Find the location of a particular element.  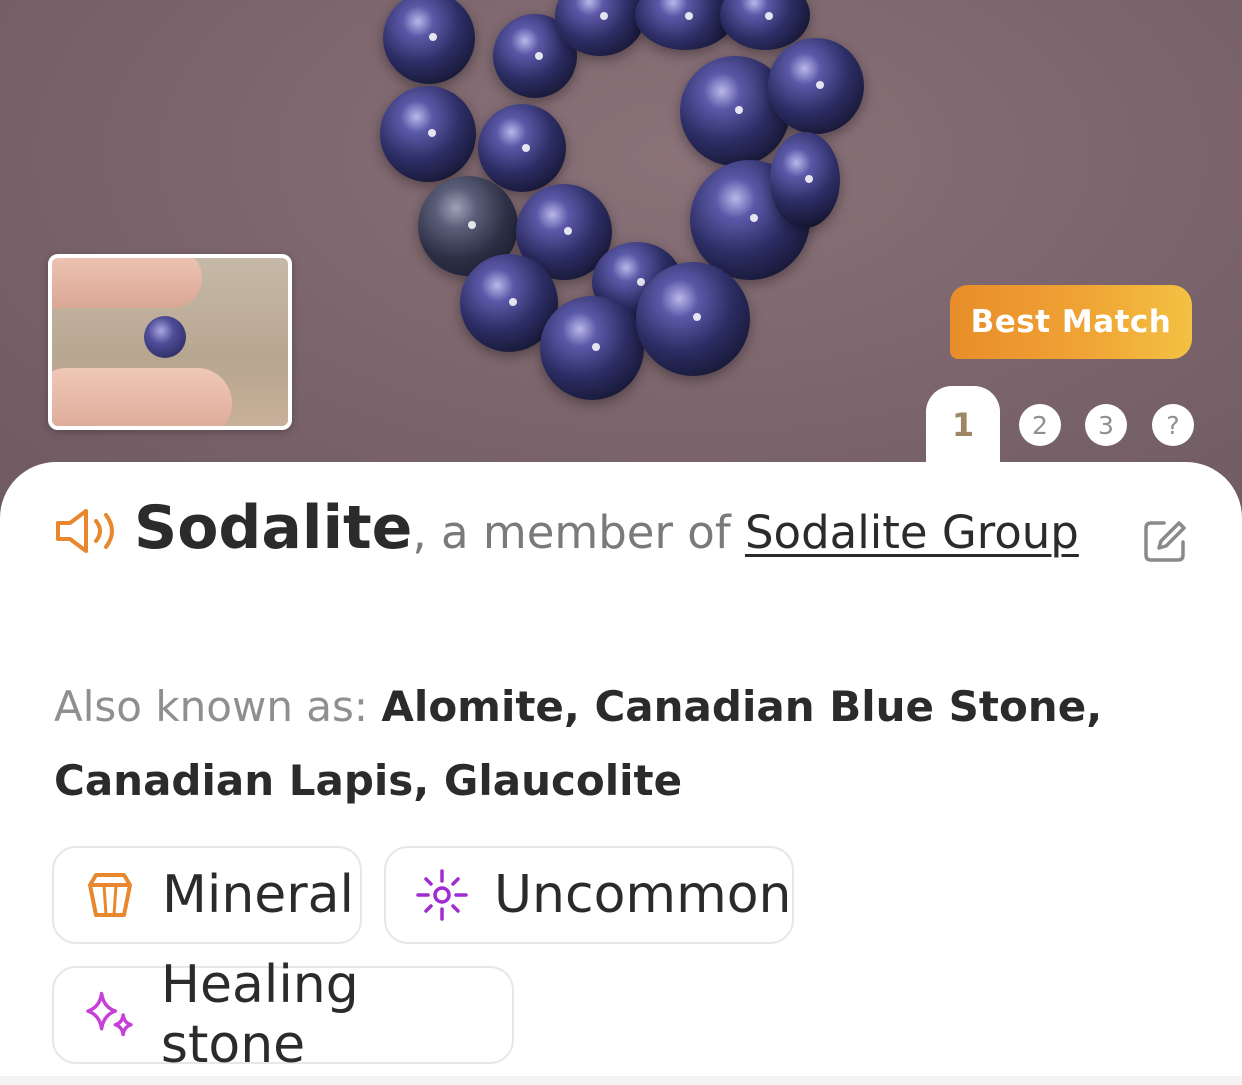

chip-uncommon: Uncommon is located at coordinates (589, 895).